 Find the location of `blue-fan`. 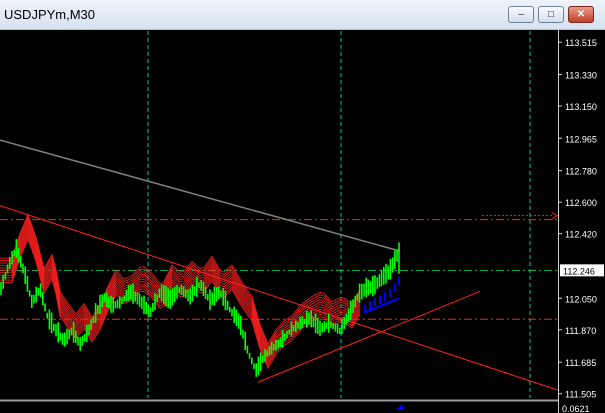

blue-fan is located at coordinates (384, 343).